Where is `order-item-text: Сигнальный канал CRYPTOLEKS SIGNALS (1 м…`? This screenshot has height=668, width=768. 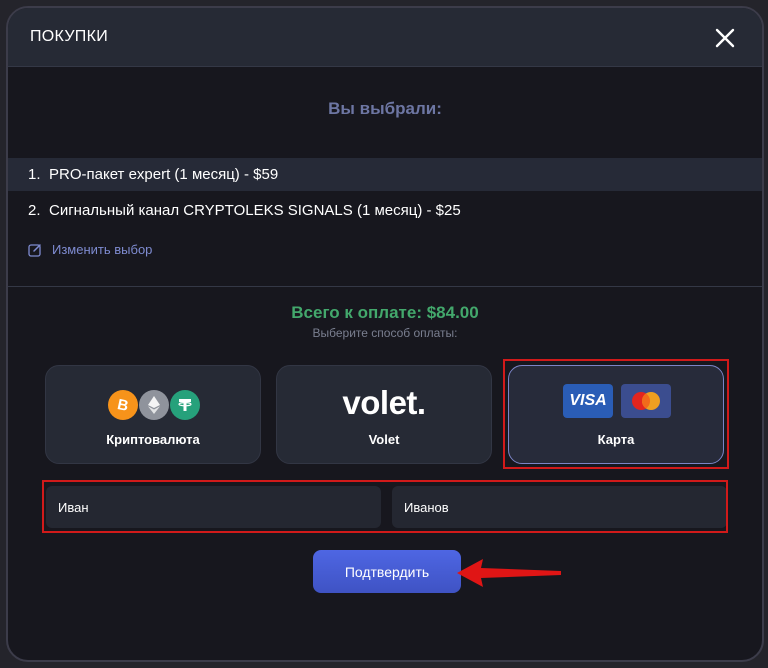 order-item-text: Сигнальный канал CRYPTOLEKS SIGNALS (1 м… is located at coordinates (255, 210).